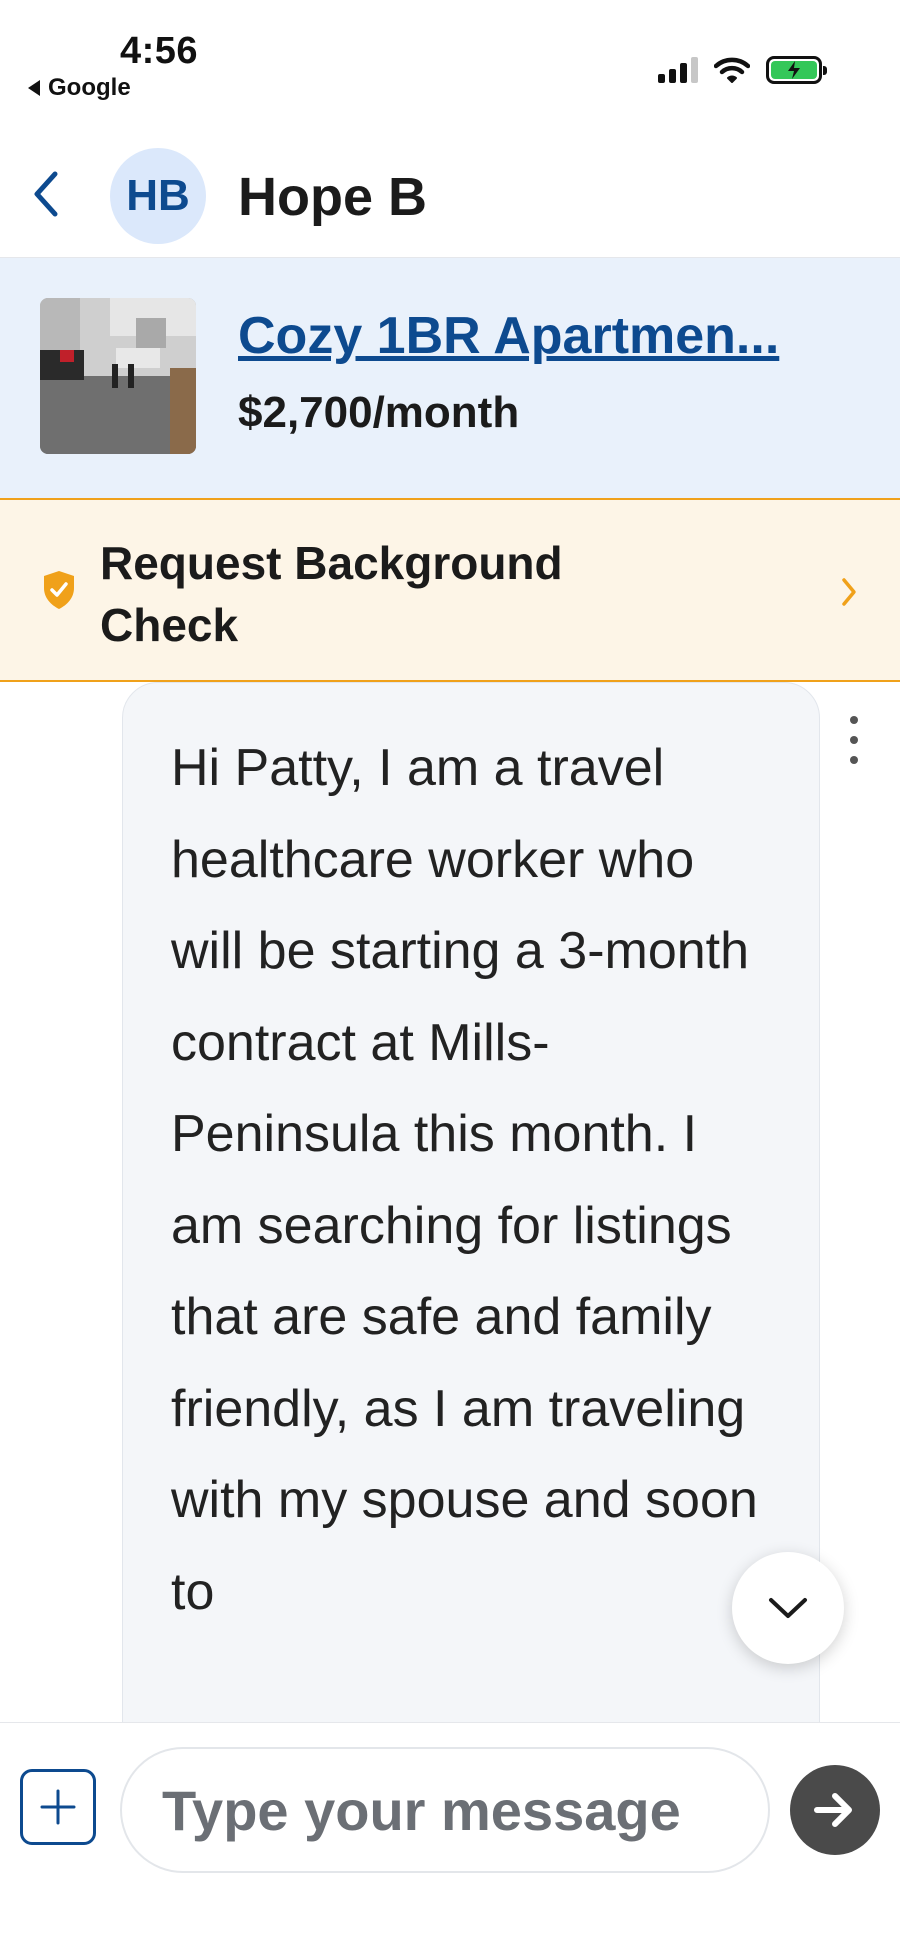  What do you see at coordinates (118, 376) in the screenshot?
I see `listing-thumbnail` at bounding box center [118, 376].